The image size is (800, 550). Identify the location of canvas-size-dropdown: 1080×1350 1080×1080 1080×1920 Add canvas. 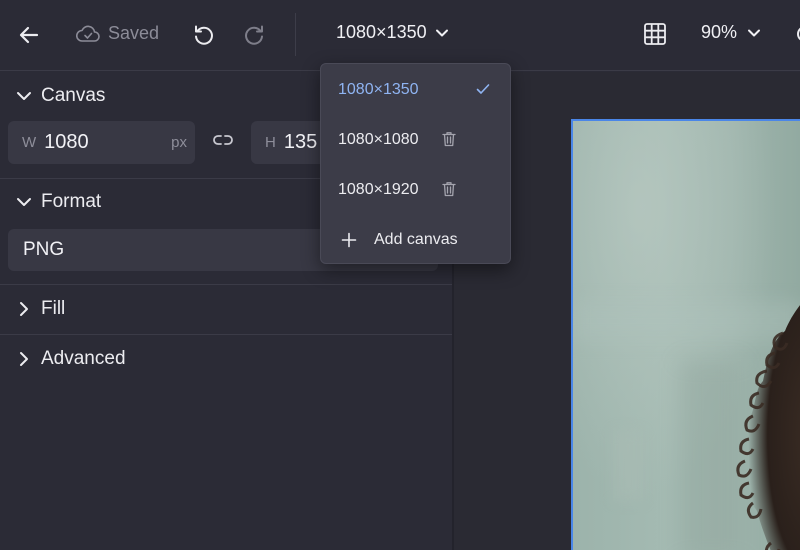
(415, 163).